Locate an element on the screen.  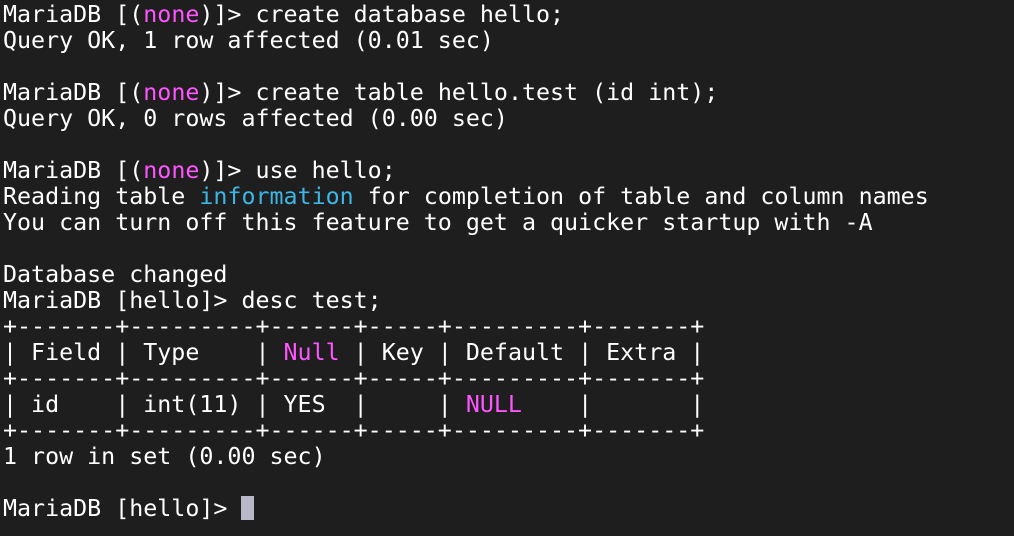
null-value-highlight: NULL is located at coordinates (493, 404).